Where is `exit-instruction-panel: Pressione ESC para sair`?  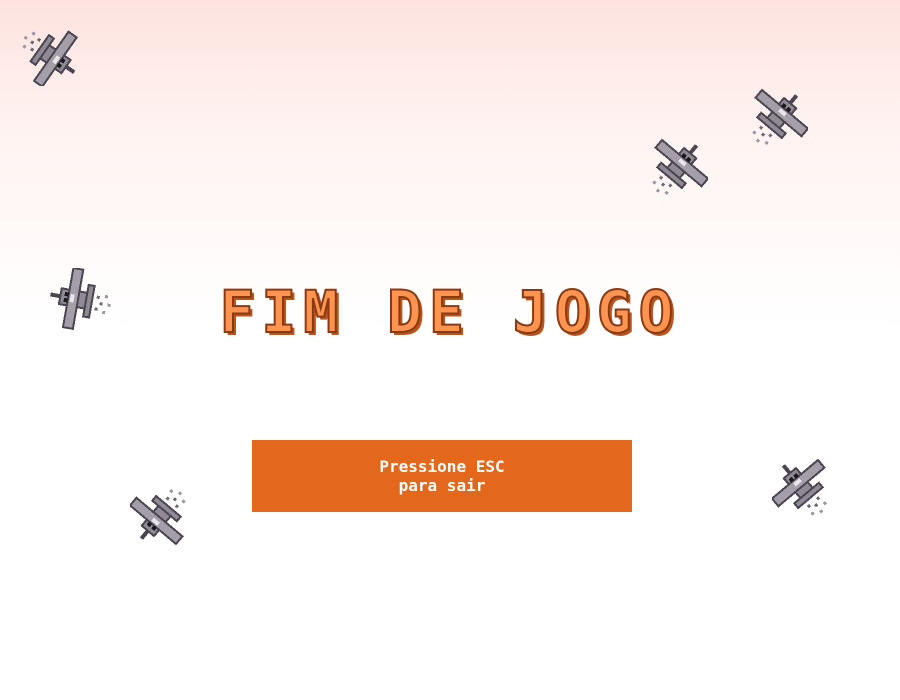
exit-instruction-panel: Pressione ESC para sair is located at coordinates (442, 476).